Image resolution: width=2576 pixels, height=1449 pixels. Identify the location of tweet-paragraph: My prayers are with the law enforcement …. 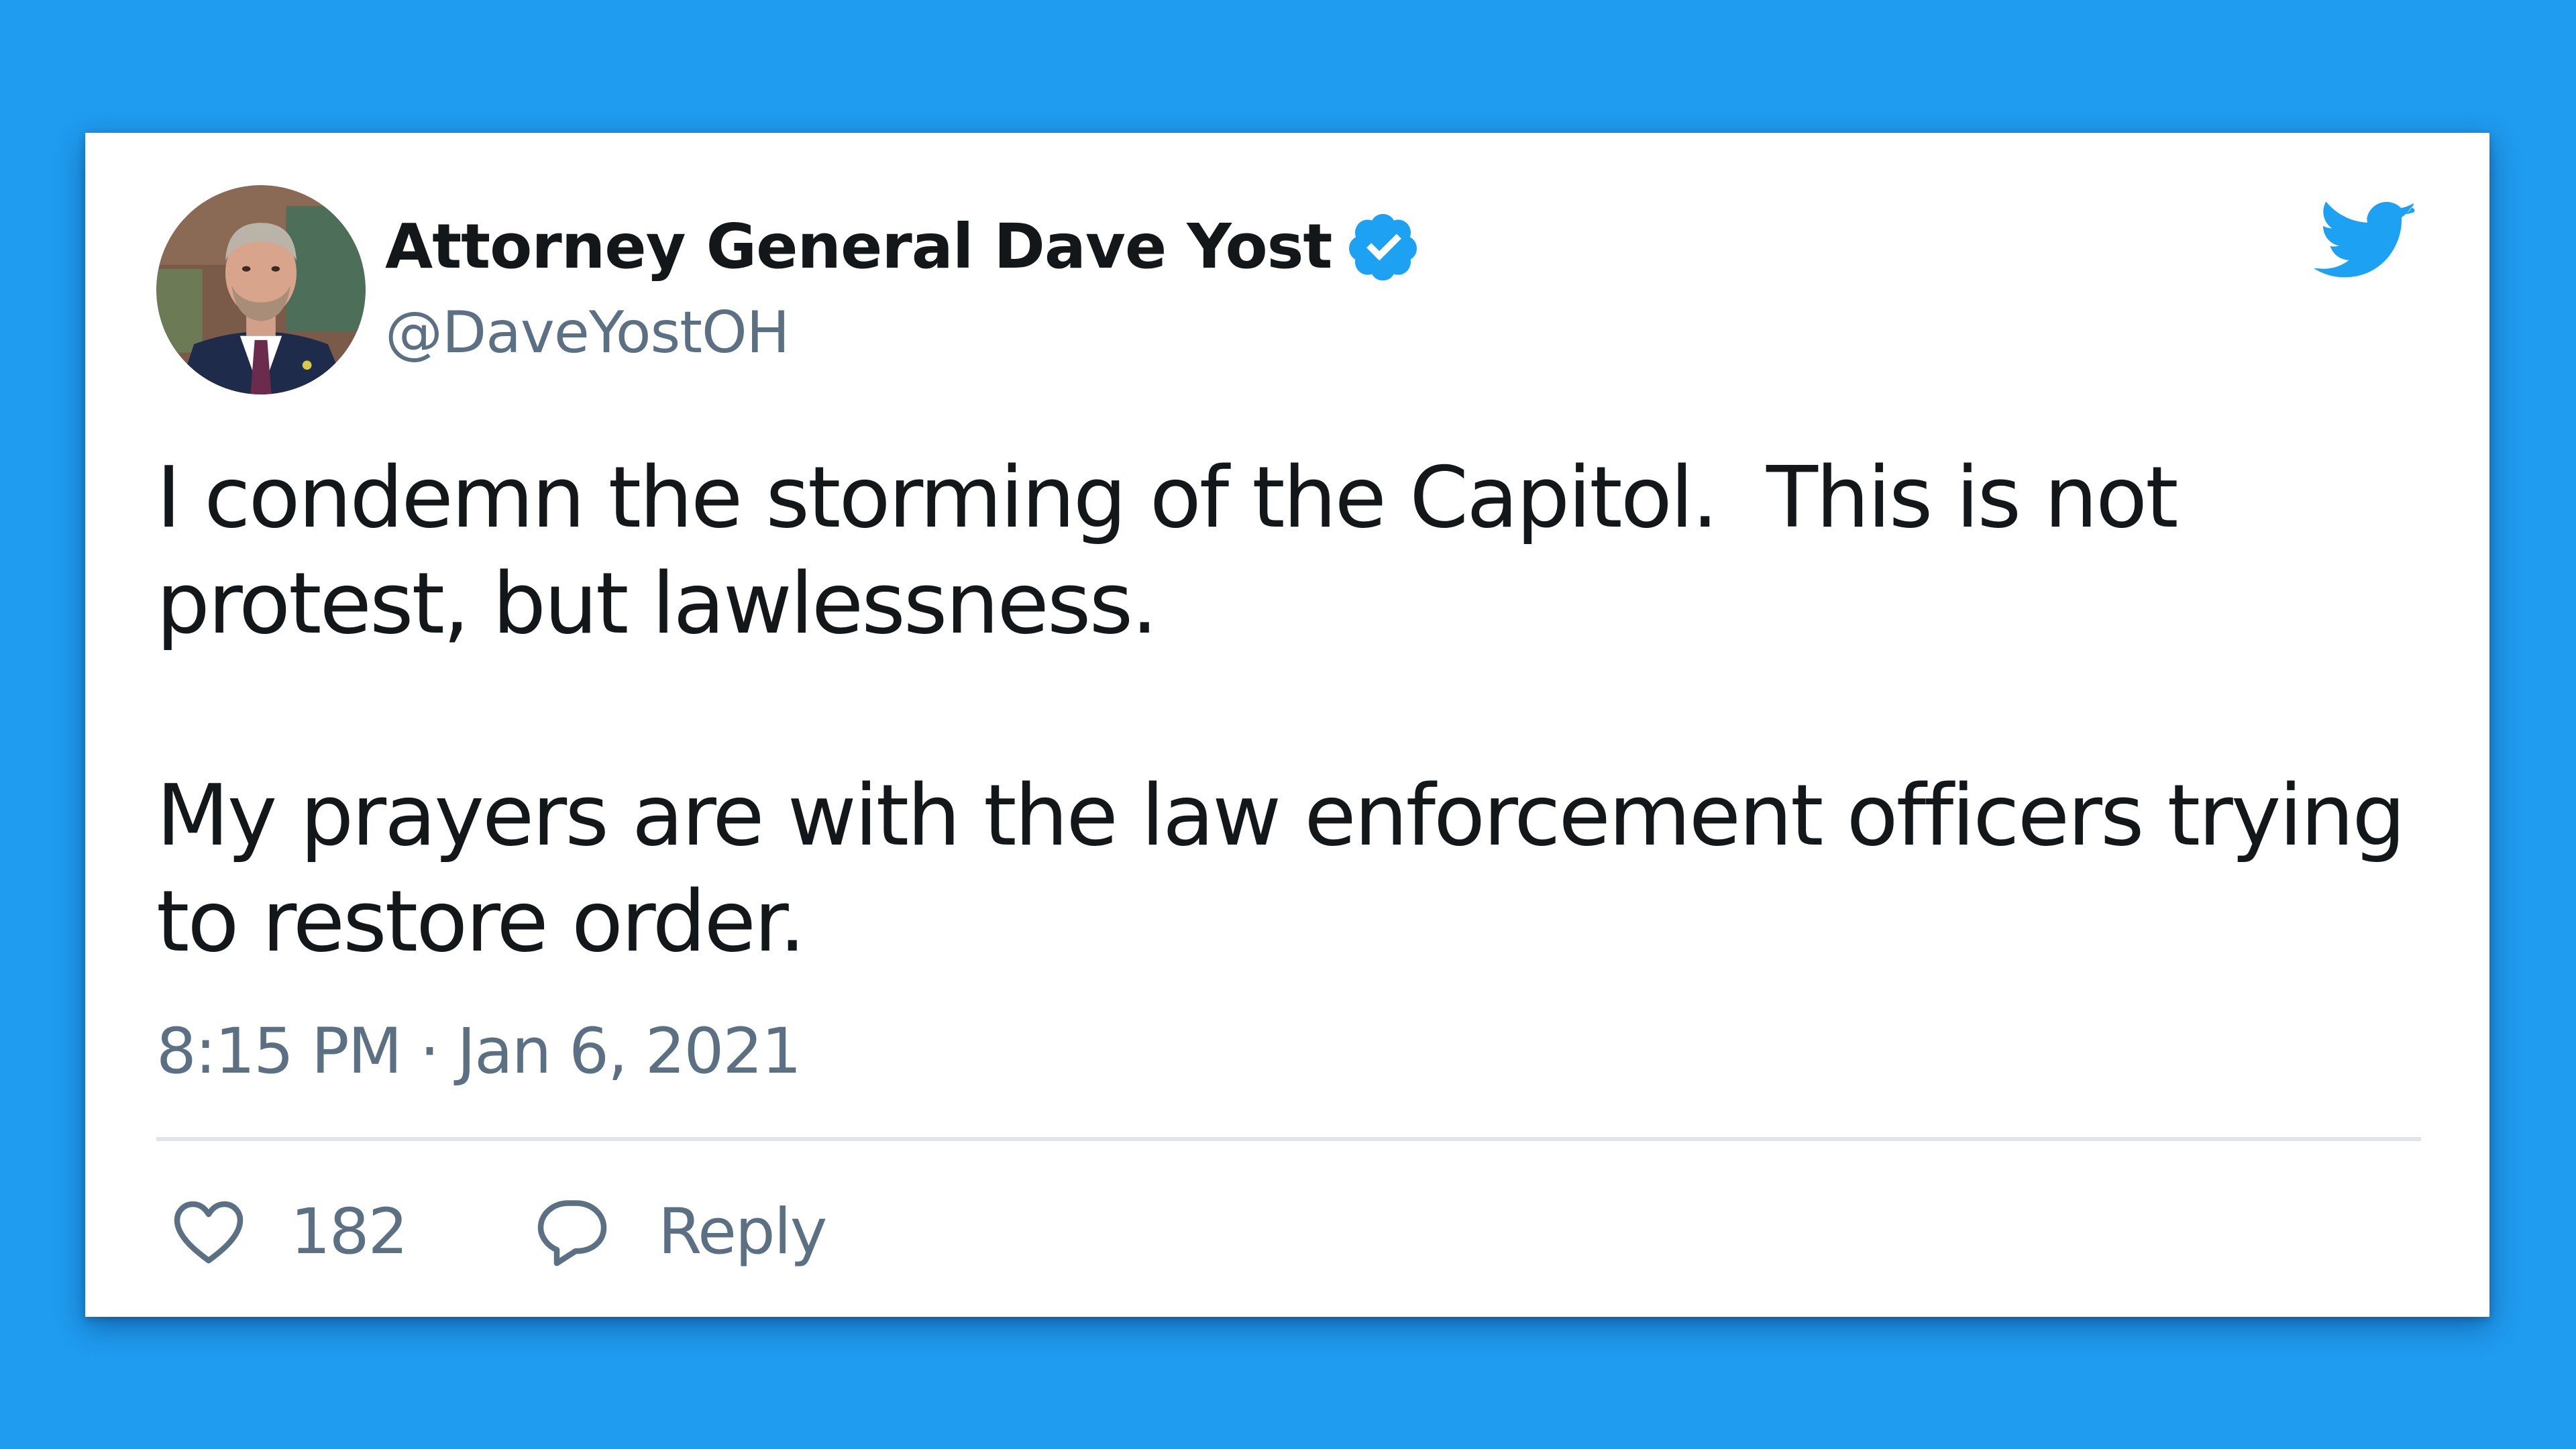
(1281, 868).